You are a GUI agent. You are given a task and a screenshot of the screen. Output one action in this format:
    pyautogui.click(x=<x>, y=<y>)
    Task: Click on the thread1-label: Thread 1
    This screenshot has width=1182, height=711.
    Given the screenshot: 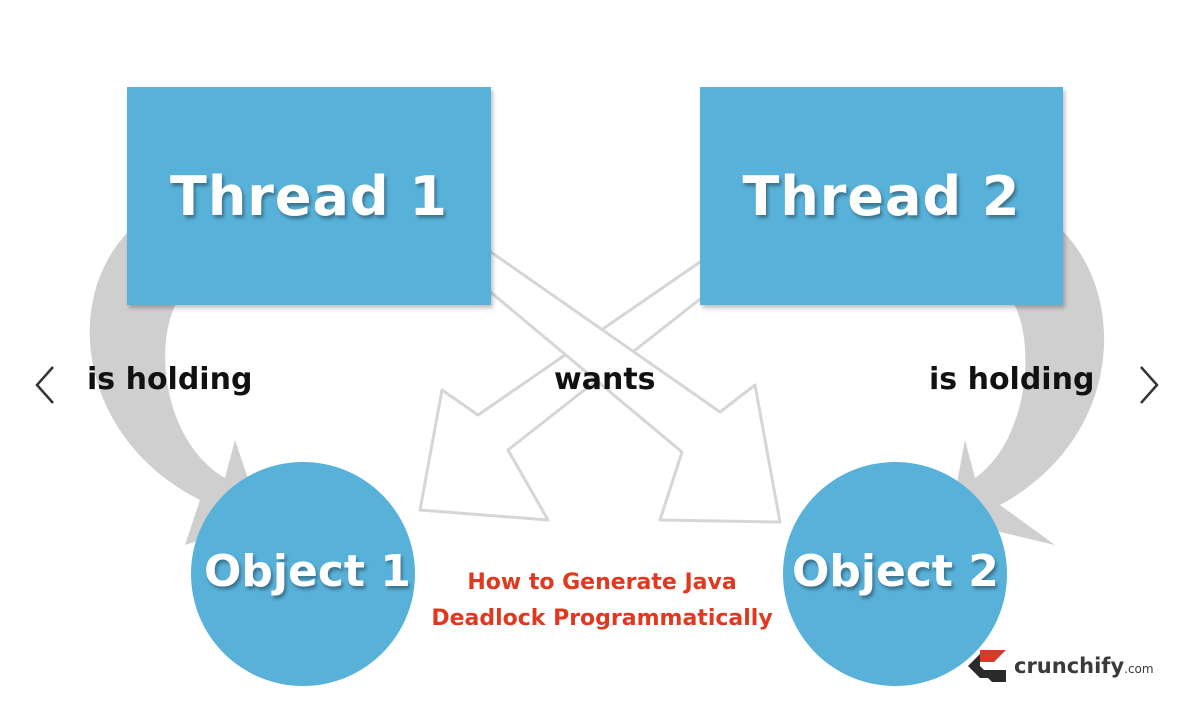 What is the action you would take?
    pyautogui.click(x=309, y=196)
    